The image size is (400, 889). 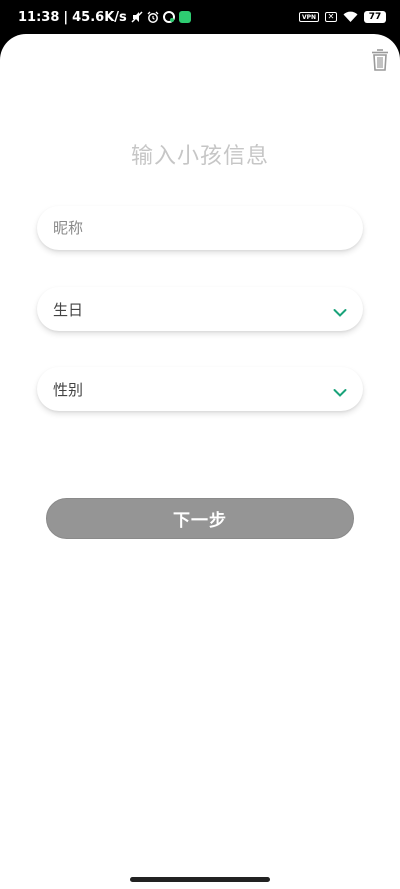 What do you see at coordinates (200, 879) in the screenshot?
I see `home-indicator` at bounding box center [200, 879].